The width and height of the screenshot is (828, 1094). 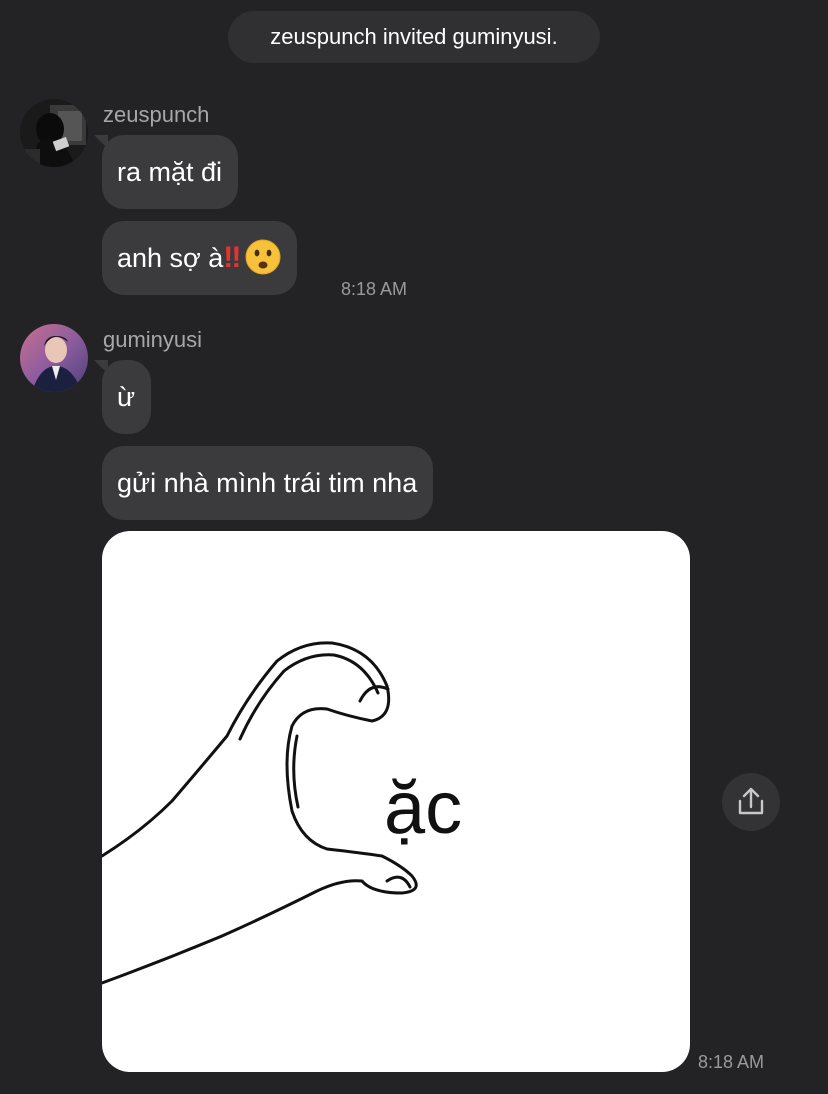 I want to click on message-text: anh sợ à, so click(x=170, y=258).